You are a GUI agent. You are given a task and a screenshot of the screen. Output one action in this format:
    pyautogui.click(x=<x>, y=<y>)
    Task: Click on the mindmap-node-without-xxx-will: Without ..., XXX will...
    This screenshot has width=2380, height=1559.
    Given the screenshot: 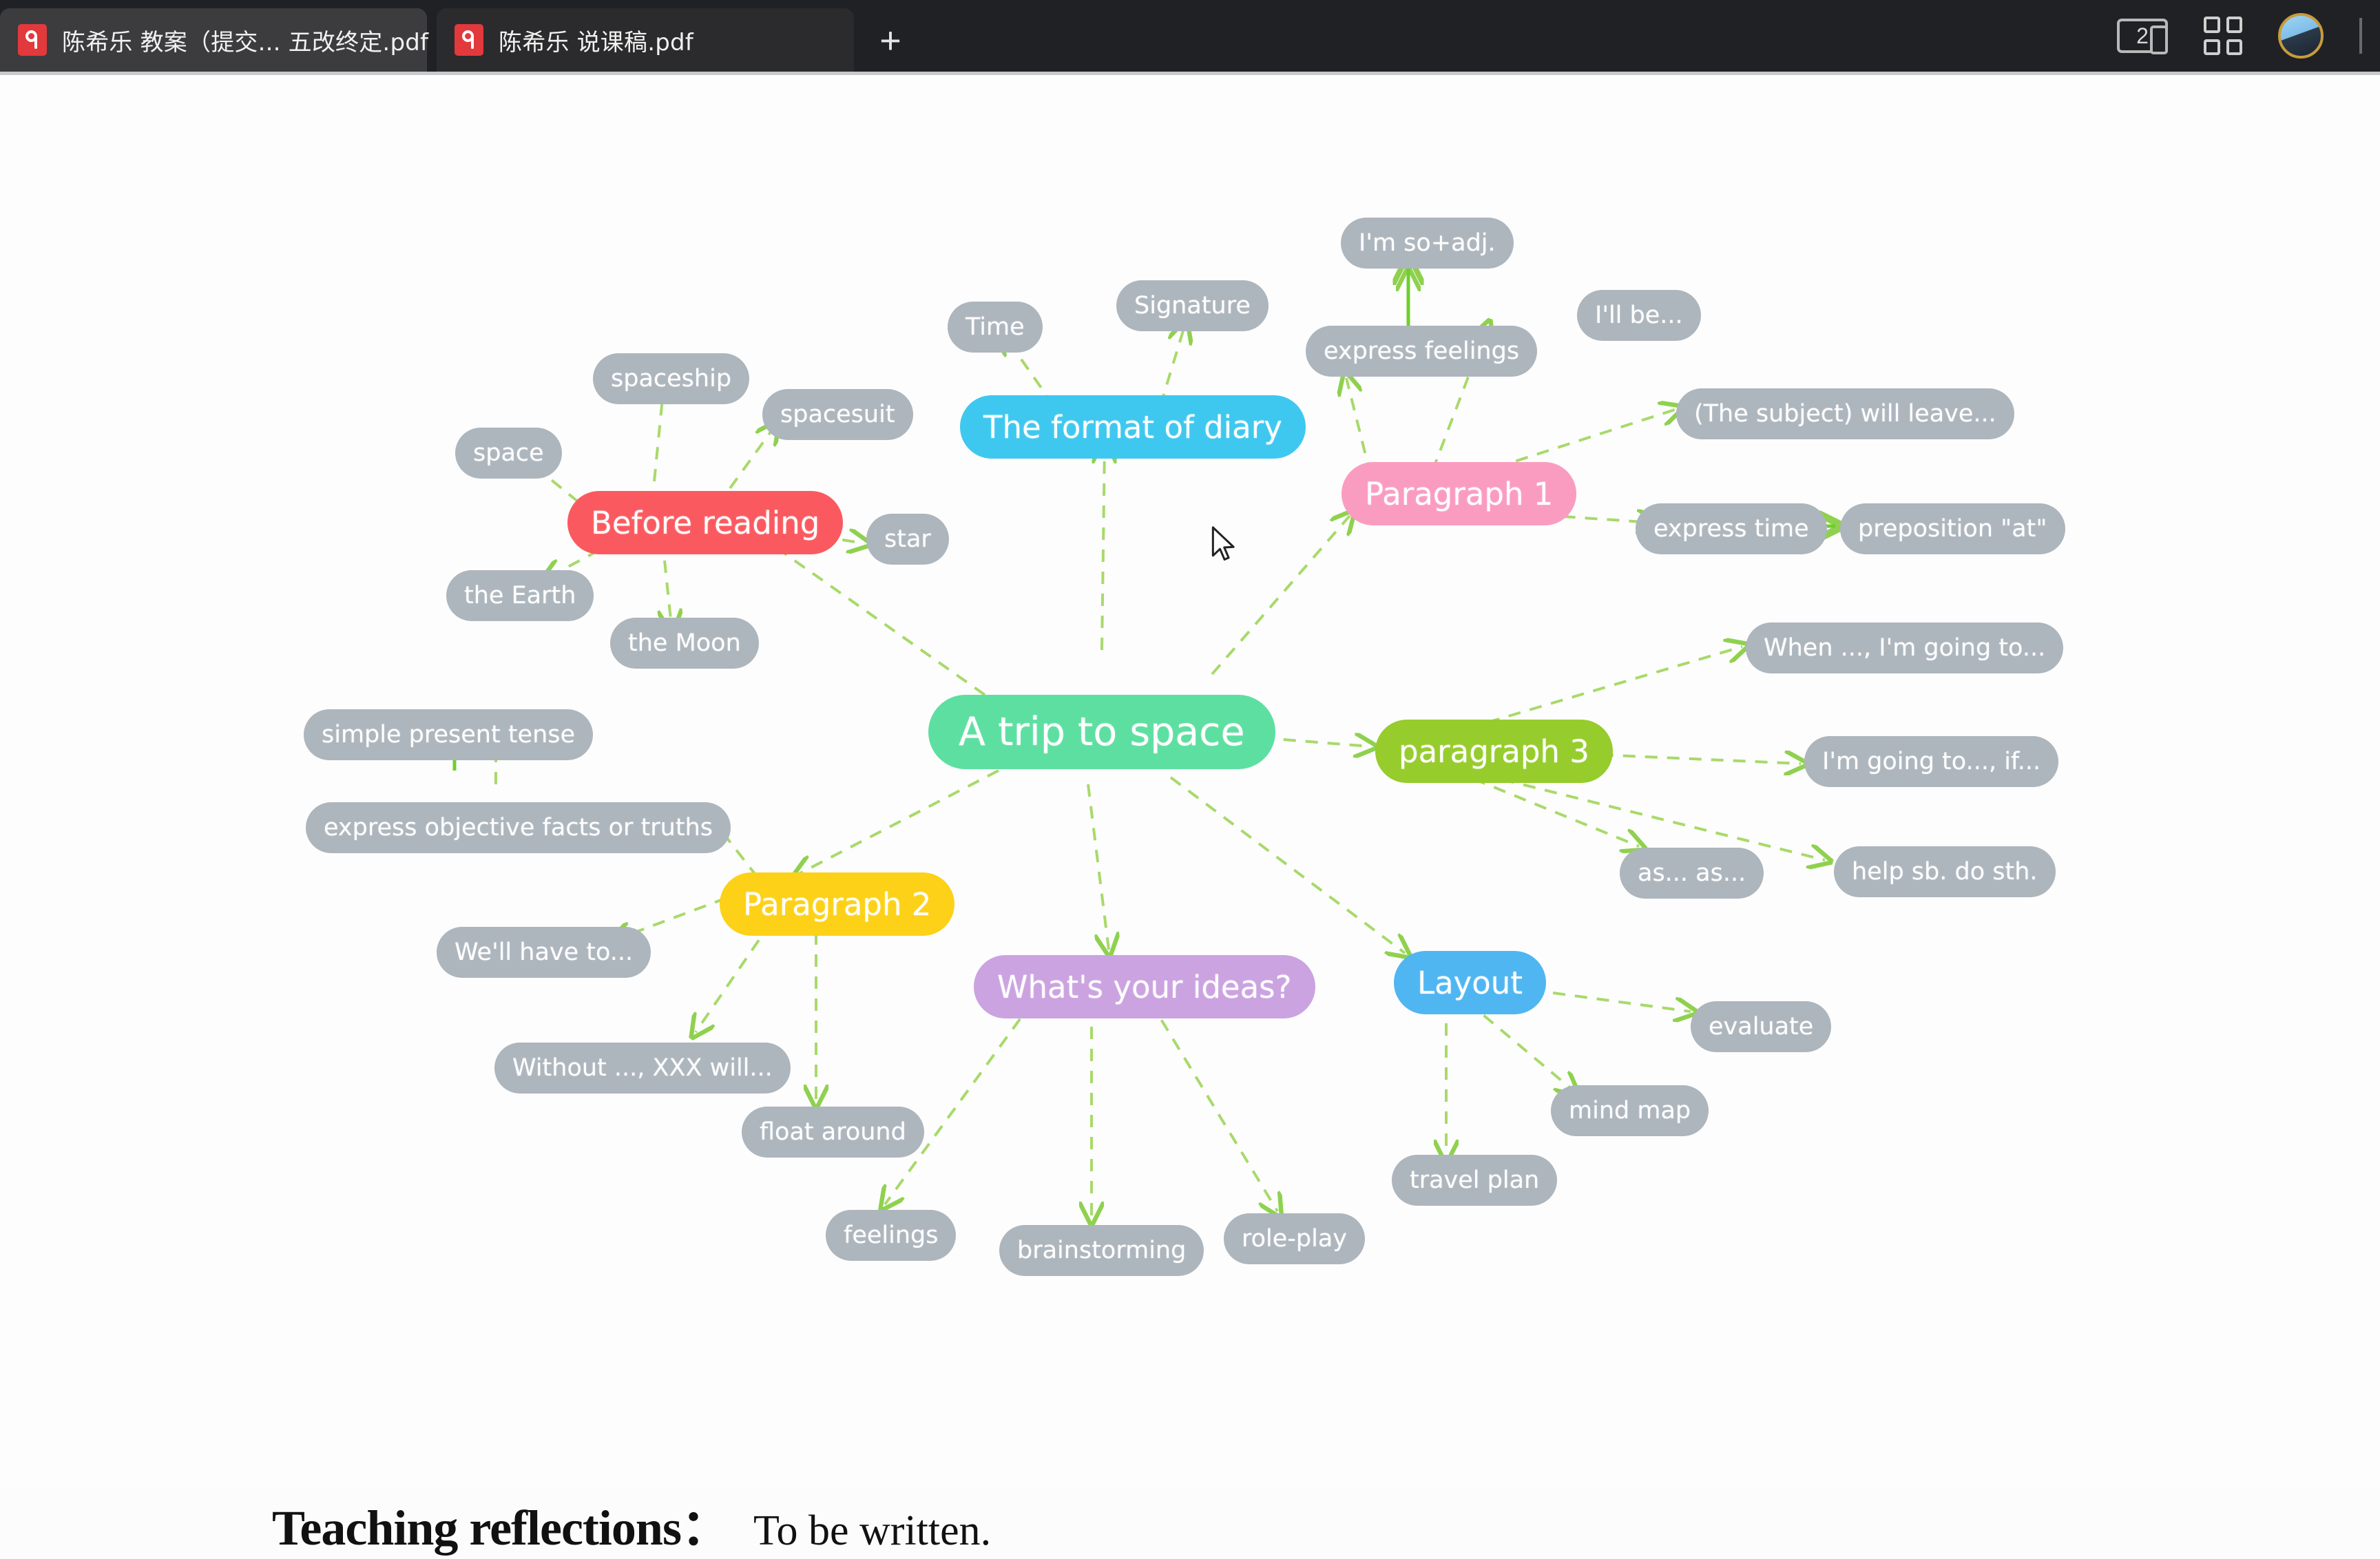 What is the action you would take?
    pyautogui.click(x=642, y=1068)
    